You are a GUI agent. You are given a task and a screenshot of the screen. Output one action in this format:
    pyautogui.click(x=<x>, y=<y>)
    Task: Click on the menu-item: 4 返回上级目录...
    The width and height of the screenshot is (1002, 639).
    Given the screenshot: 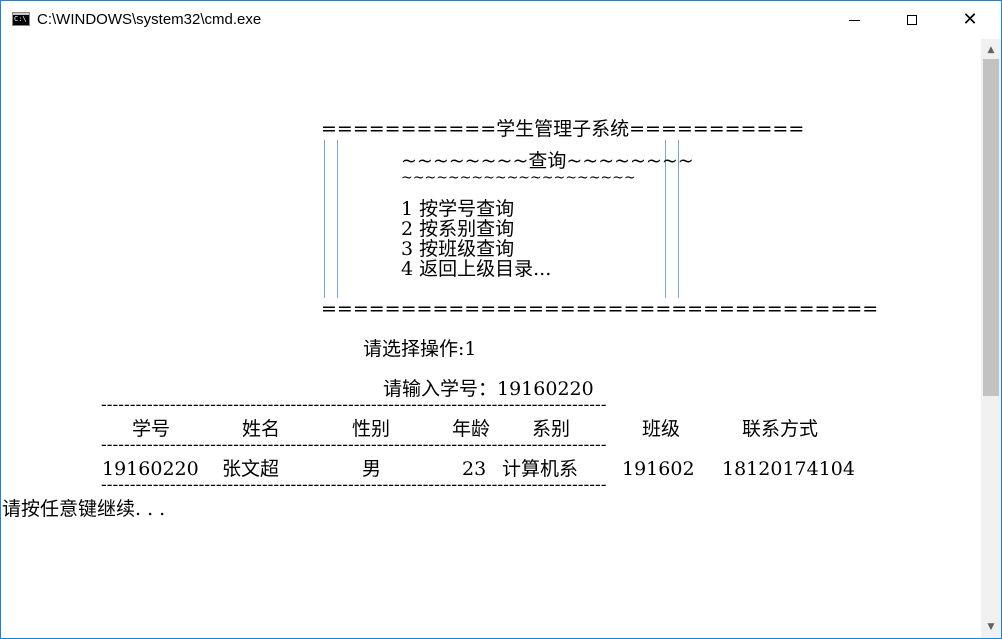 What is the action you would take?
    pyautogui.click(x=476, y=269)
    